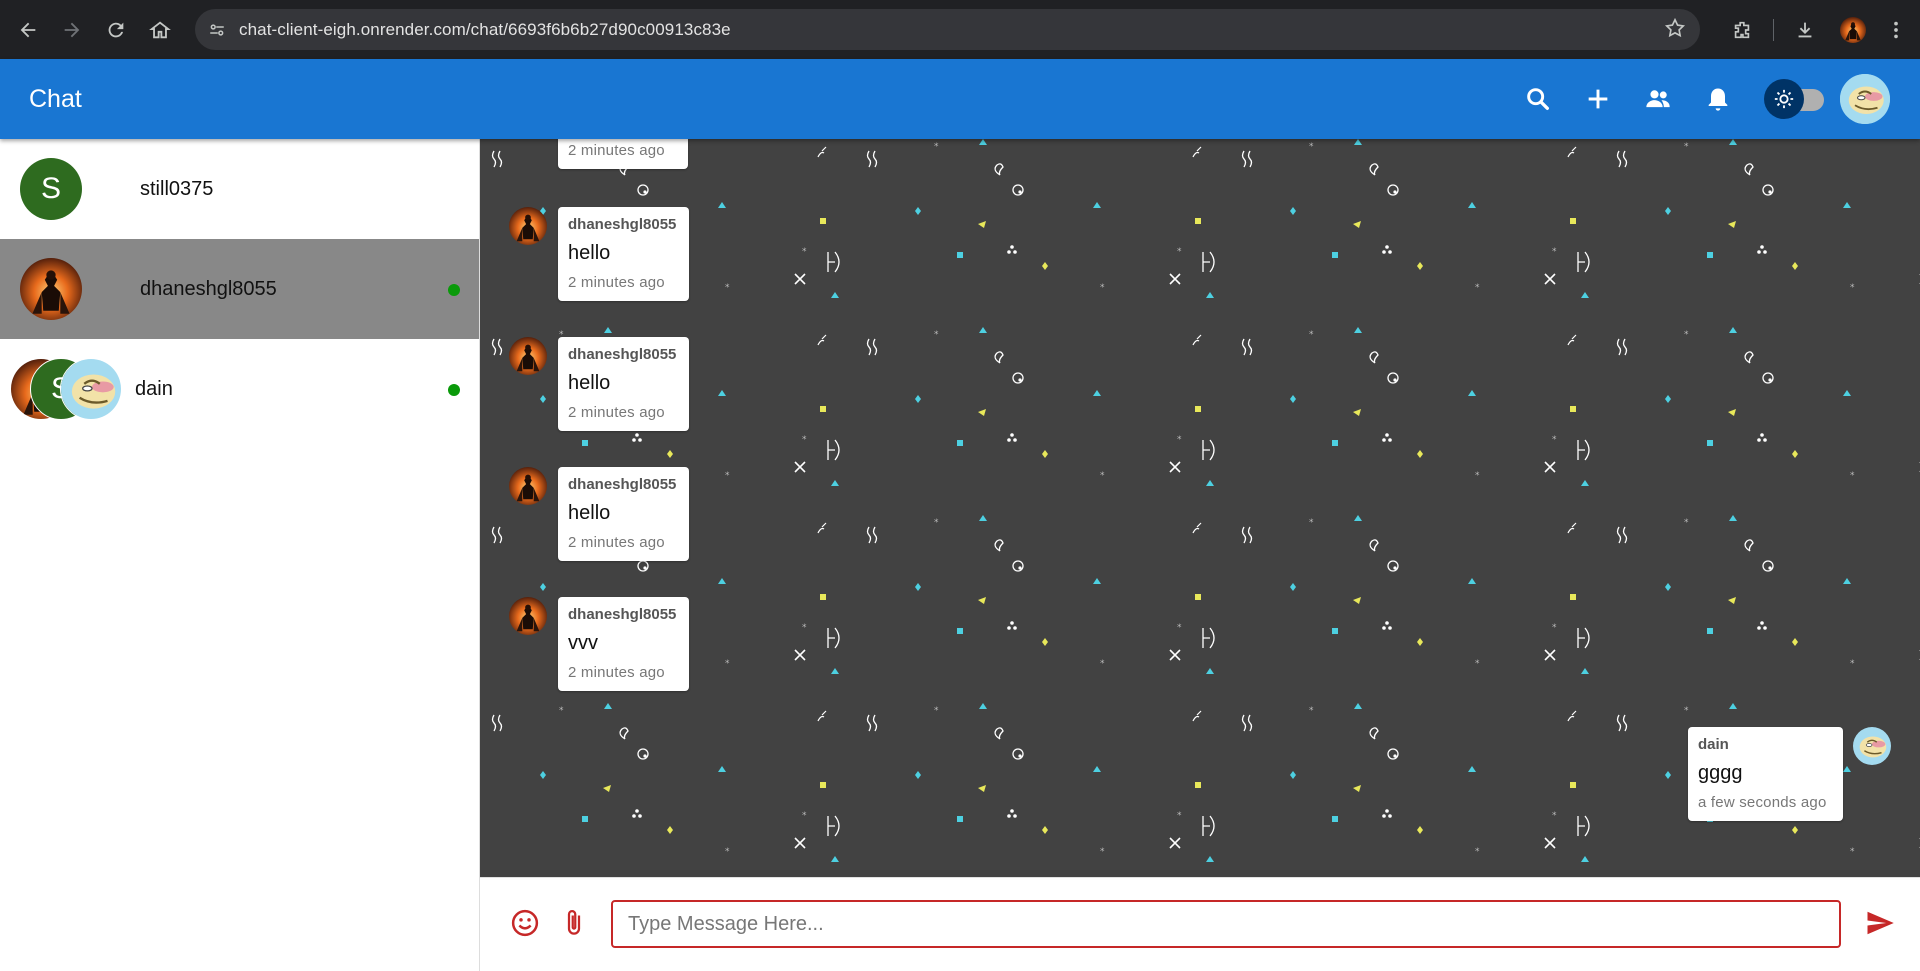 The image size is (1920, 971). Describe the element at coordinates (28, 30) in the screenshot. I see `back-icon` at that location.